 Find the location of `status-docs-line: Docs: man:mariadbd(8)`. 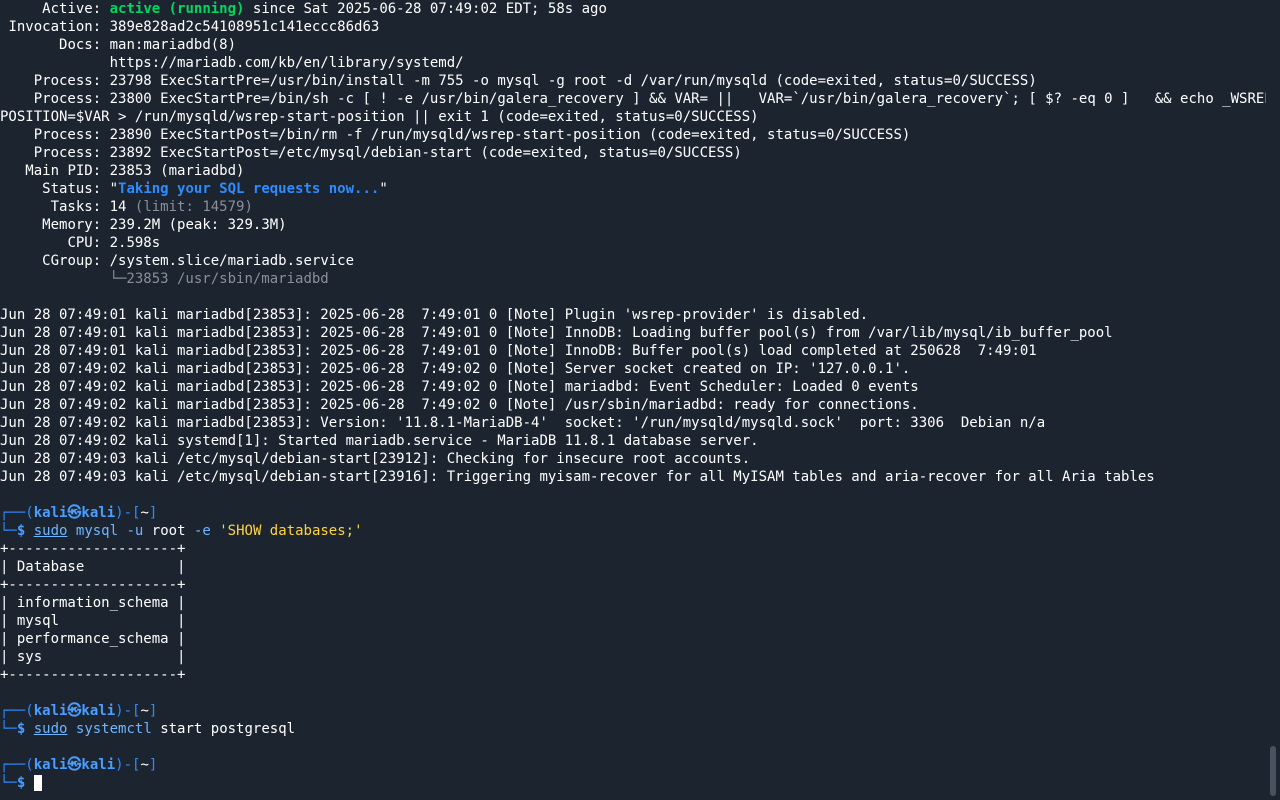

status-docs-line: Docs: man:mariadbd(8) is located at coordinates (148, 45).